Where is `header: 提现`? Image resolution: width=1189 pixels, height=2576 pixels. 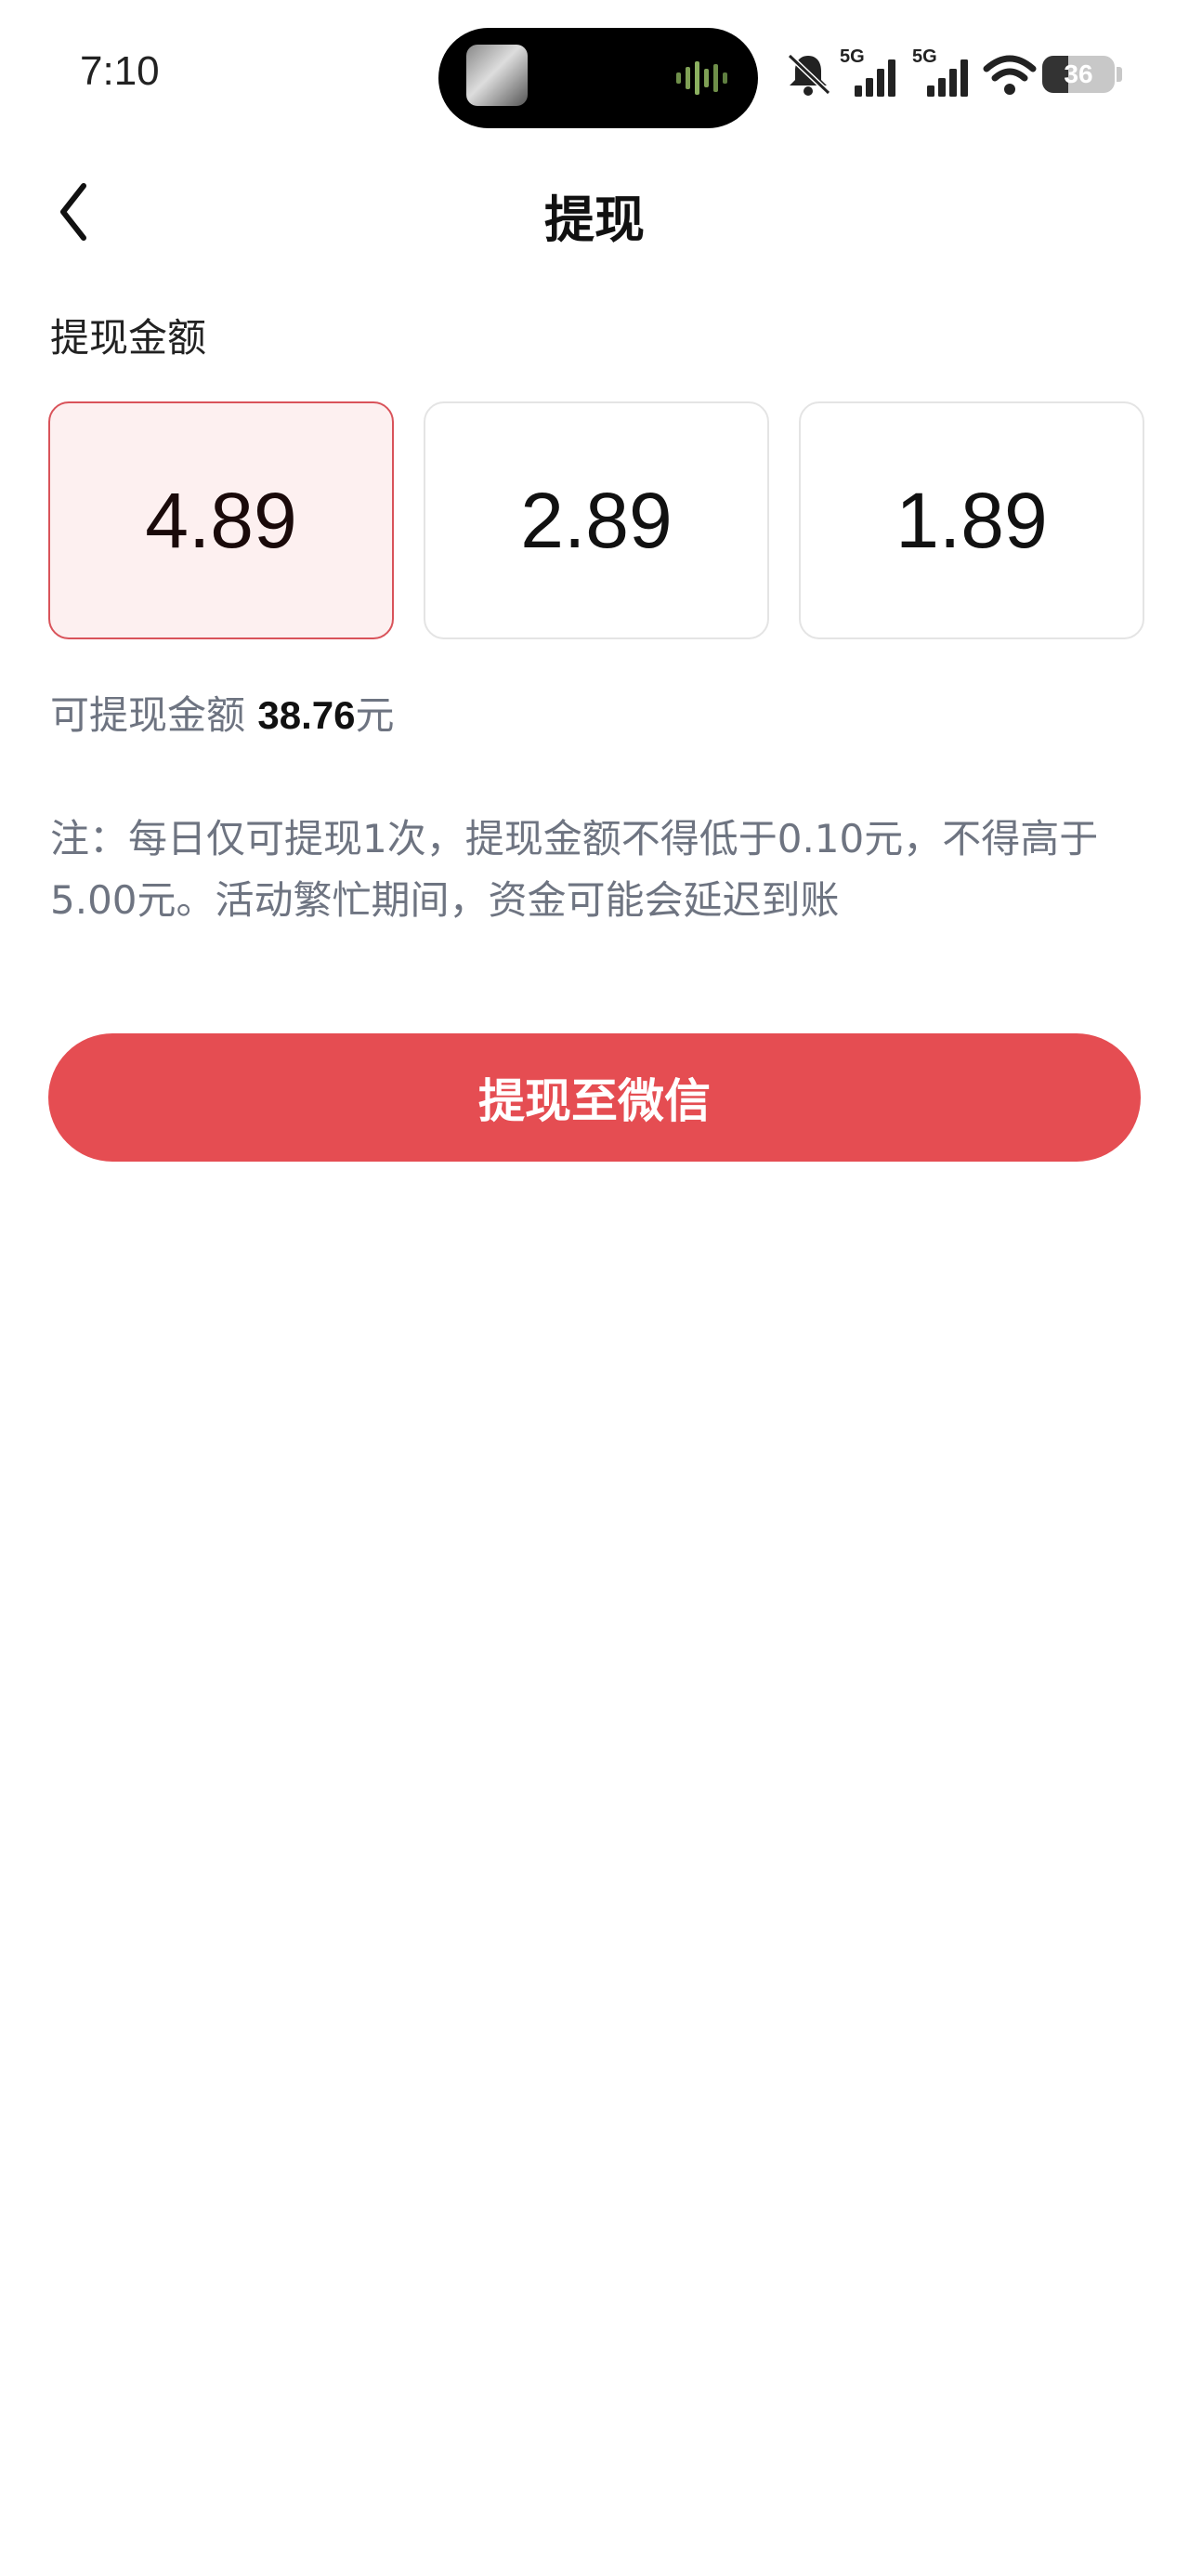
header: 提现 is located at coordinates (594, 209).